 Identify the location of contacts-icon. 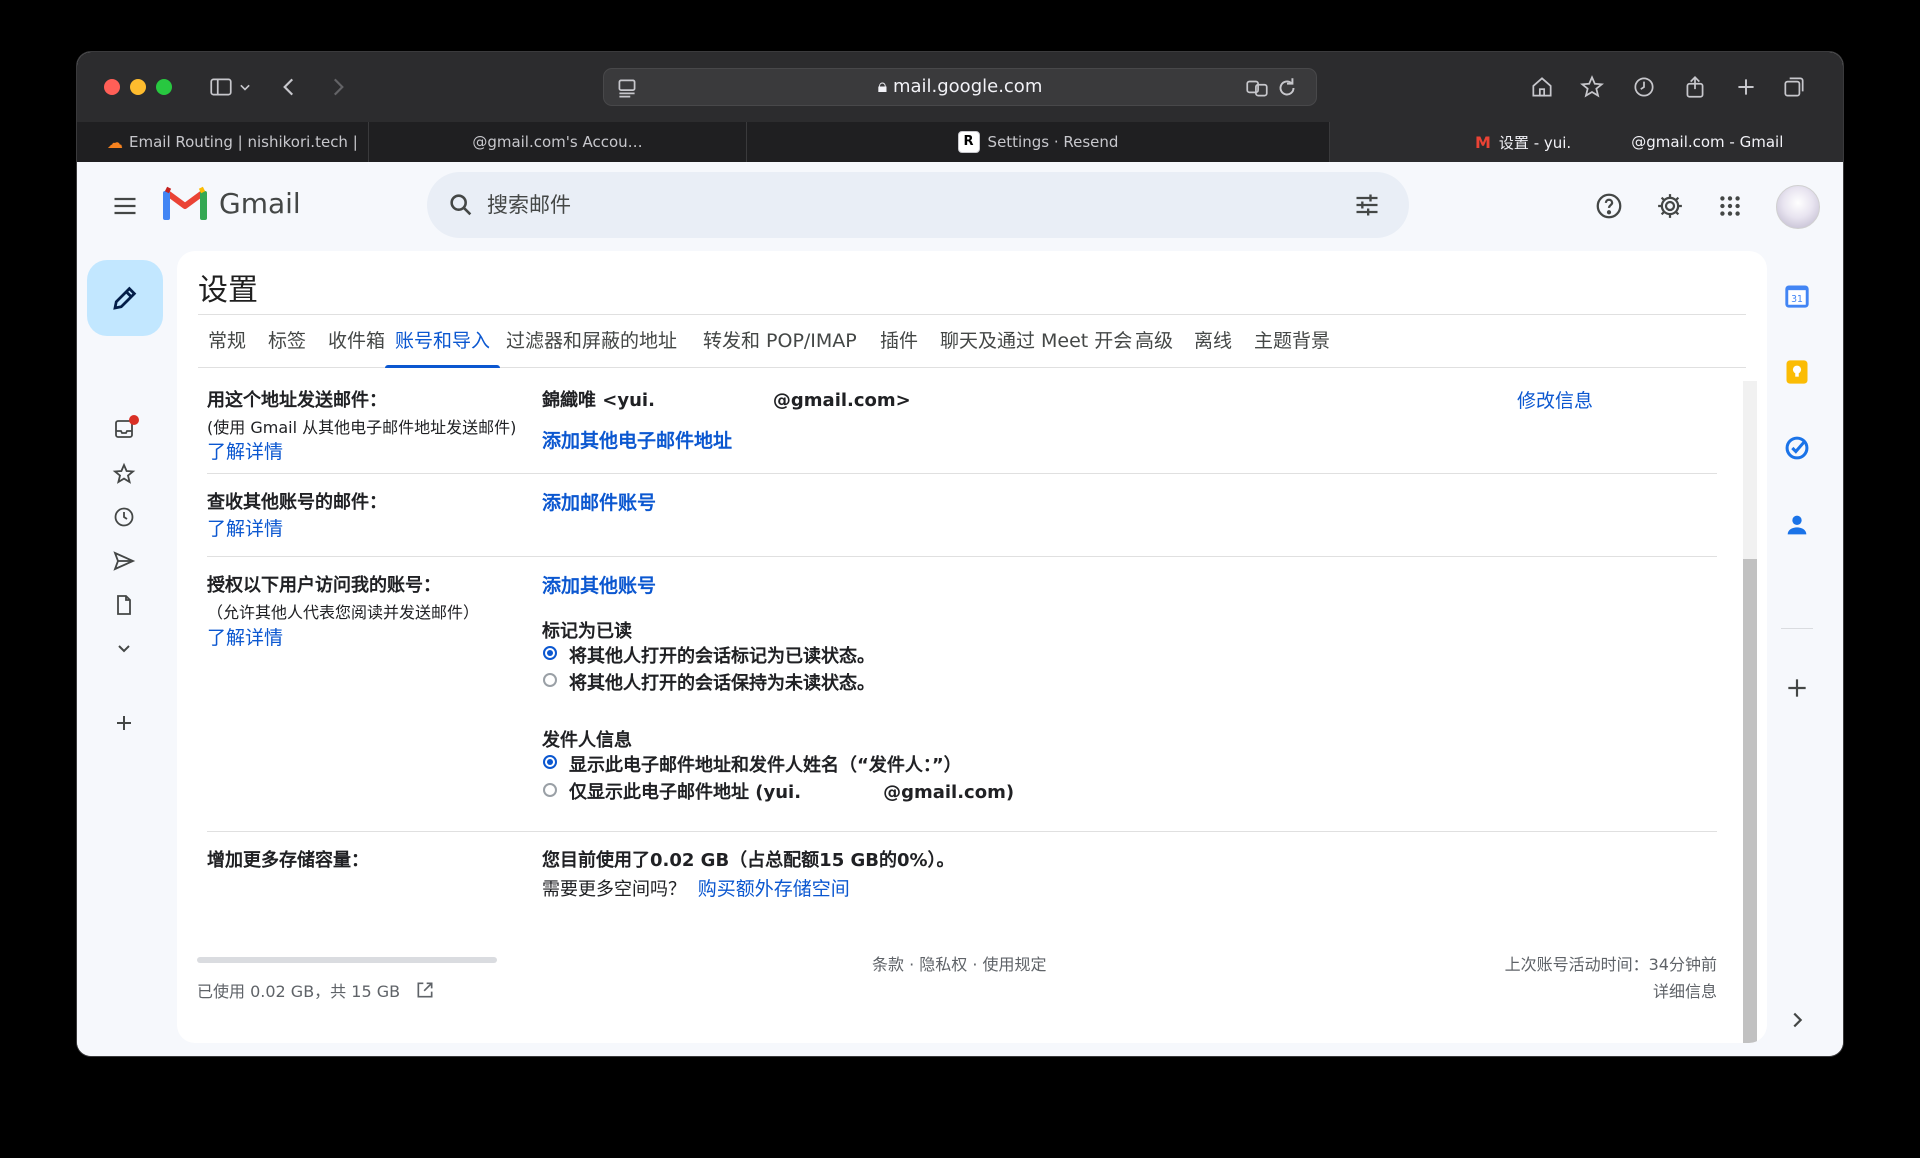
(1797, 525).